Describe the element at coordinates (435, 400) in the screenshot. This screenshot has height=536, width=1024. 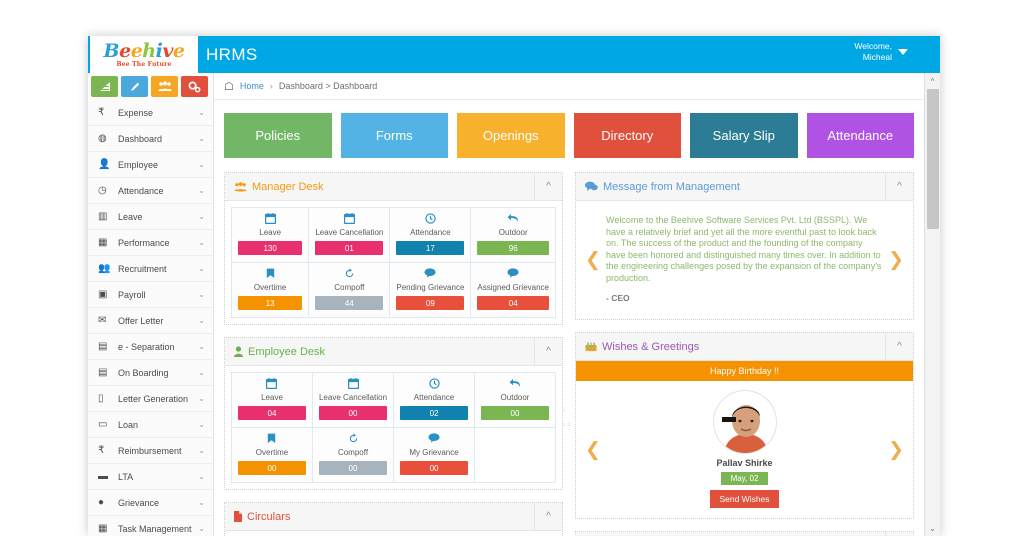
I see `desk-card: Attendance 02` at that location.